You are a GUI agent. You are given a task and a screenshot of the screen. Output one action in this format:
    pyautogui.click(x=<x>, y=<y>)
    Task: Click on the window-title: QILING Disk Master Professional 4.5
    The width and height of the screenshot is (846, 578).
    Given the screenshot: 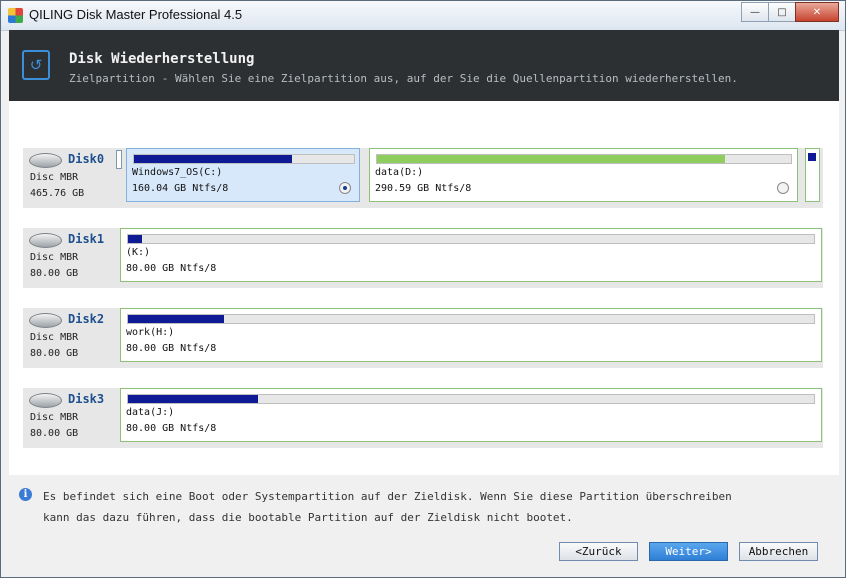 What is the action you would take?
    pyautogui.click(x=136, y=14)
    